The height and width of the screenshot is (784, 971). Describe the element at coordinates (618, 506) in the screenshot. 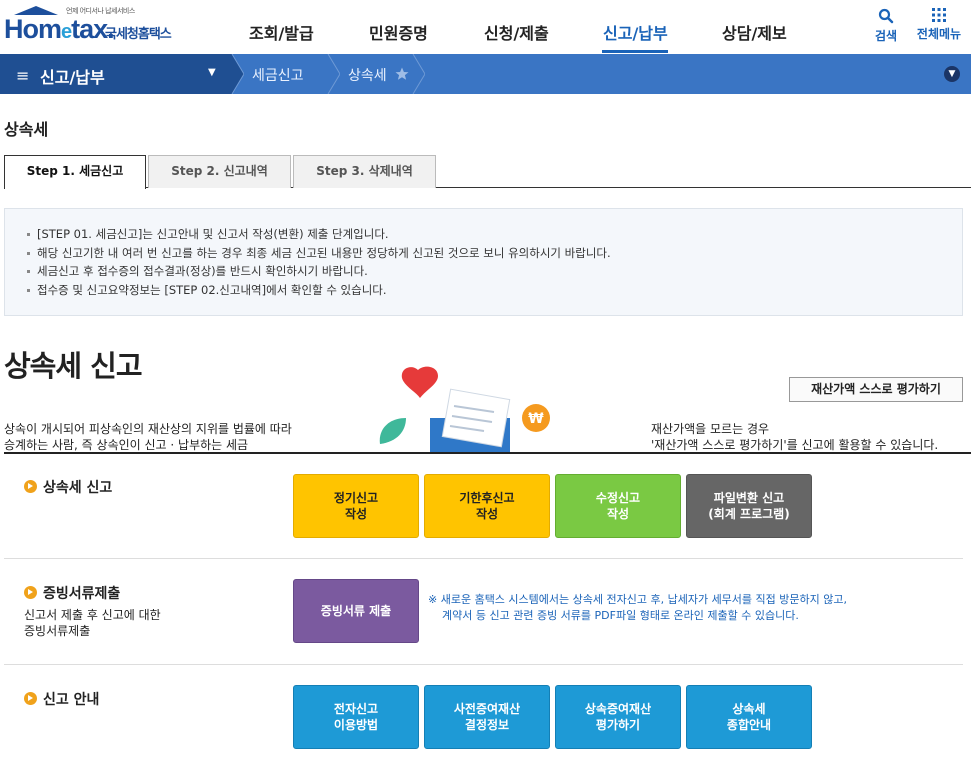

I see `amended-filing-button: 수정신고 작성` at that location.